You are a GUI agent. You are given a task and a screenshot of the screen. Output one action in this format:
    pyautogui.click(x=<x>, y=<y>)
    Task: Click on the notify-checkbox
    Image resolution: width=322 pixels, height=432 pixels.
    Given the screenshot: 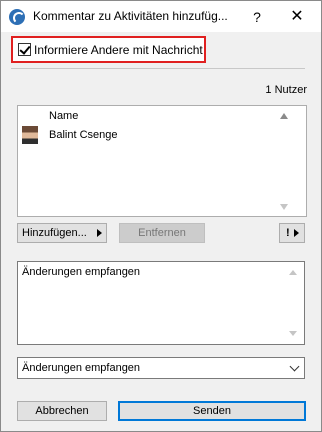 What is the action you would take?
    pyautogui.click(x=24, y=49)
    